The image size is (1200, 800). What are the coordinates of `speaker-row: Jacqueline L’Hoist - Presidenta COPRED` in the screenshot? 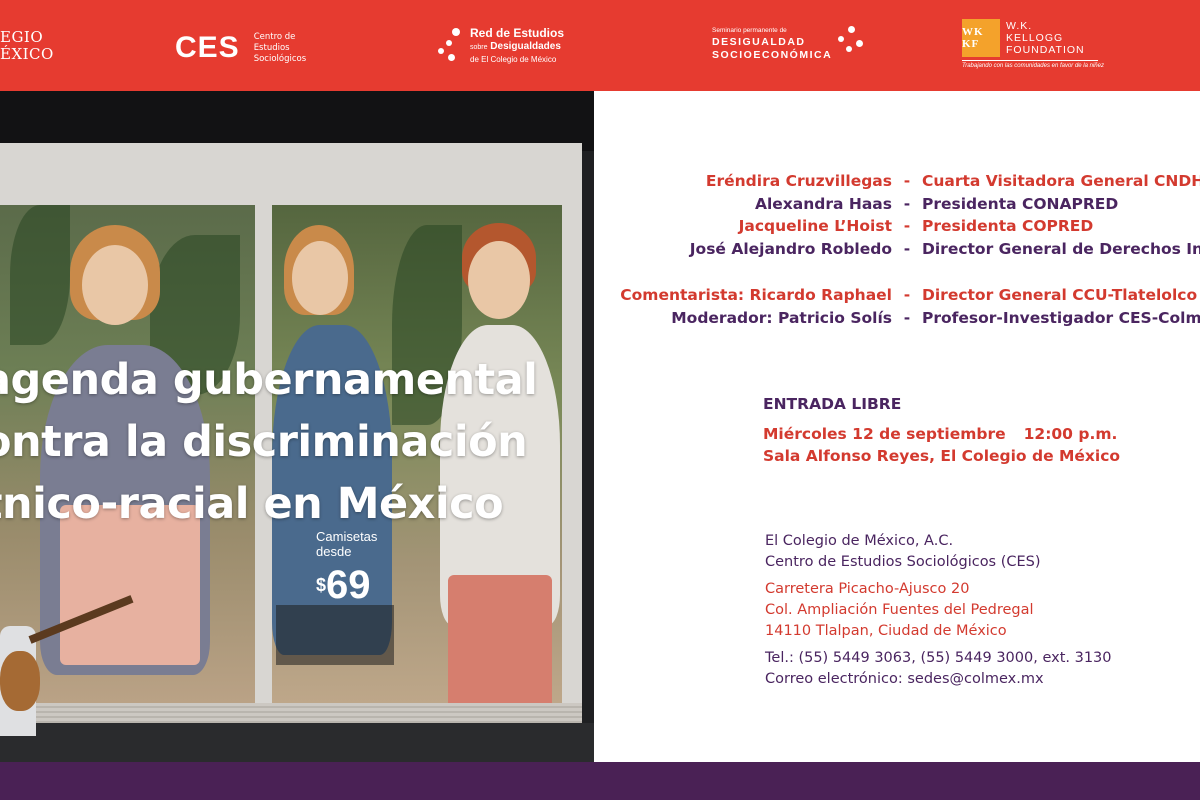 It's located at (900, 226).